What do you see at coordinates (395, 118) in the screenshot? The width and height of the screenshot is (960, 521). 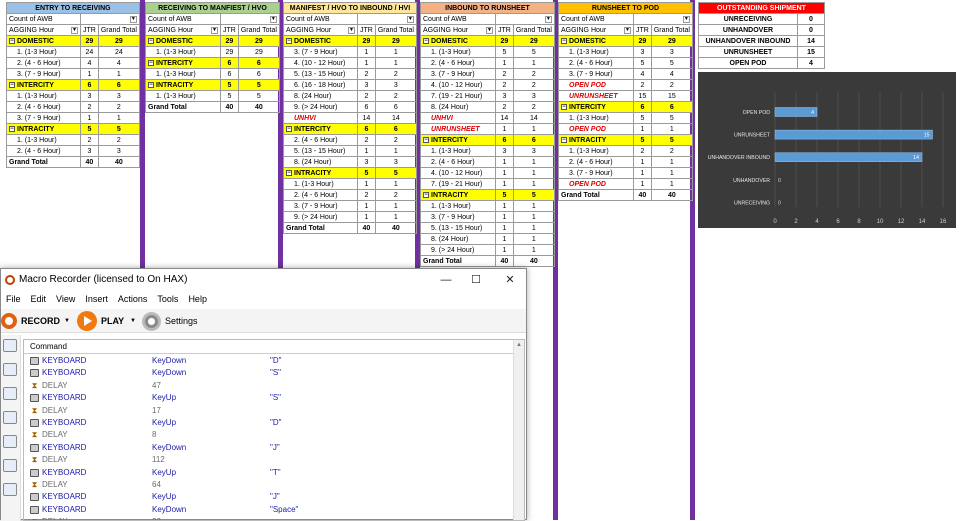 I see `grand-total-value: 14` at bounding box center [395, 118].